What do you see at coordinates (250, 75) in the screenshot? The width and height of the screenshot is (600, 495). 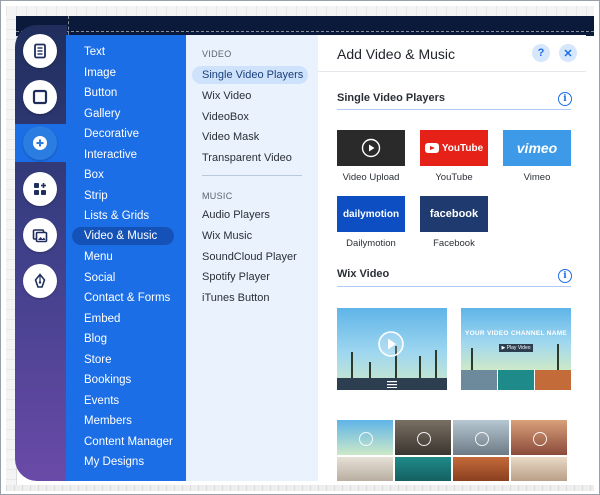 I see `sub-single-video-players: Single Video Players` at bounding box center [250, 75].